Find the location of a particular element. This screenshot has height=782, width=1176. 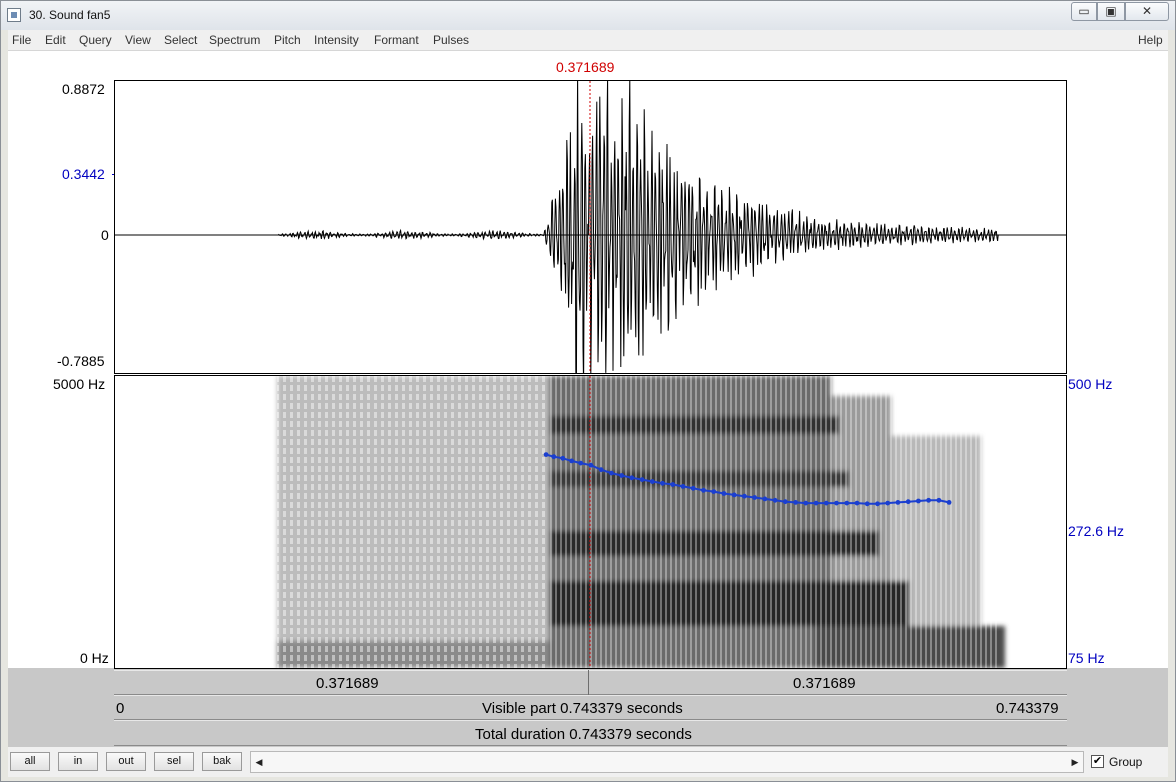

menu-formant: Formant is located at coordinates (396, 40).